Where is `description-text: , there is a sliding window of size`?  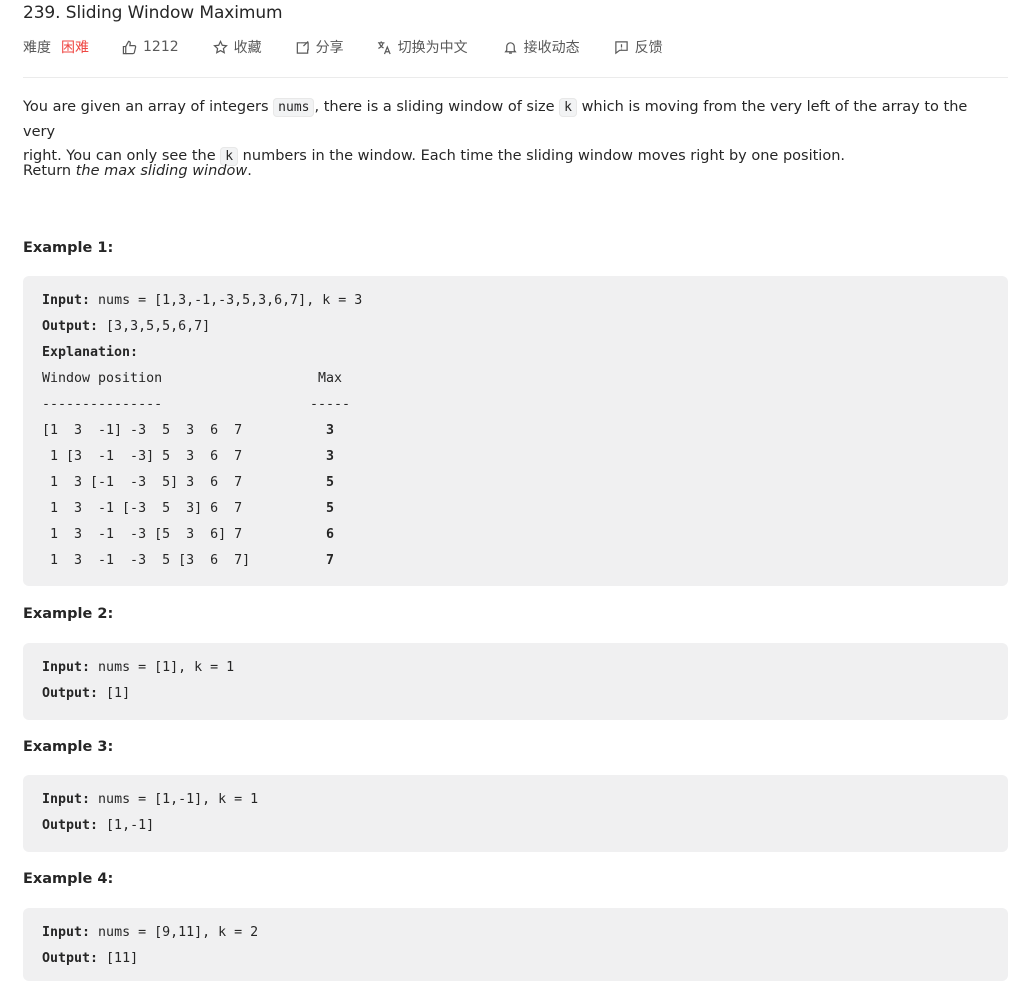 description-text: , there is a sliding window of size is located at coordinates (437, 107).